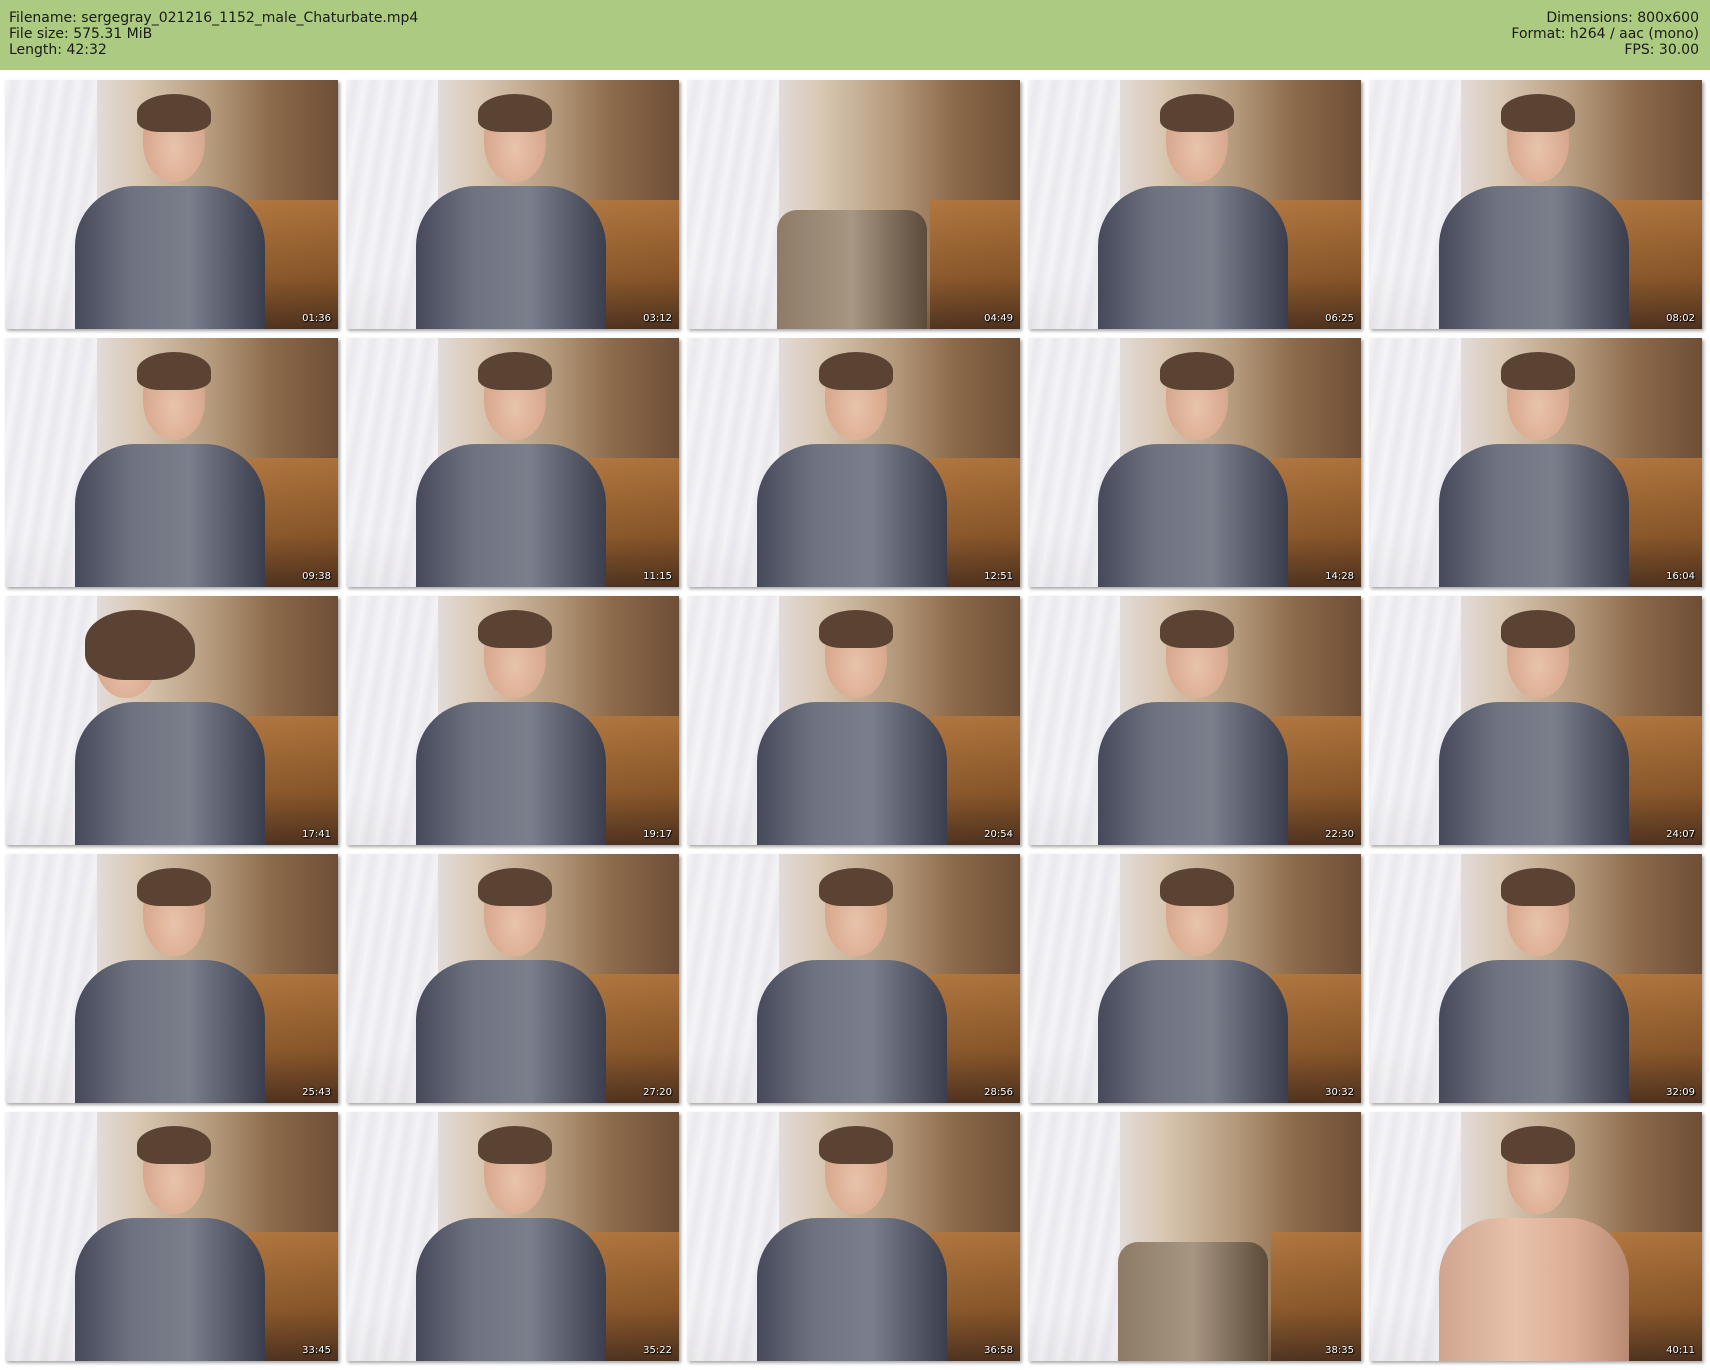 This screenshot has height=1370, width=1710. I want to click on thumbnail-timestamp: 20:54, so click(998, 834).